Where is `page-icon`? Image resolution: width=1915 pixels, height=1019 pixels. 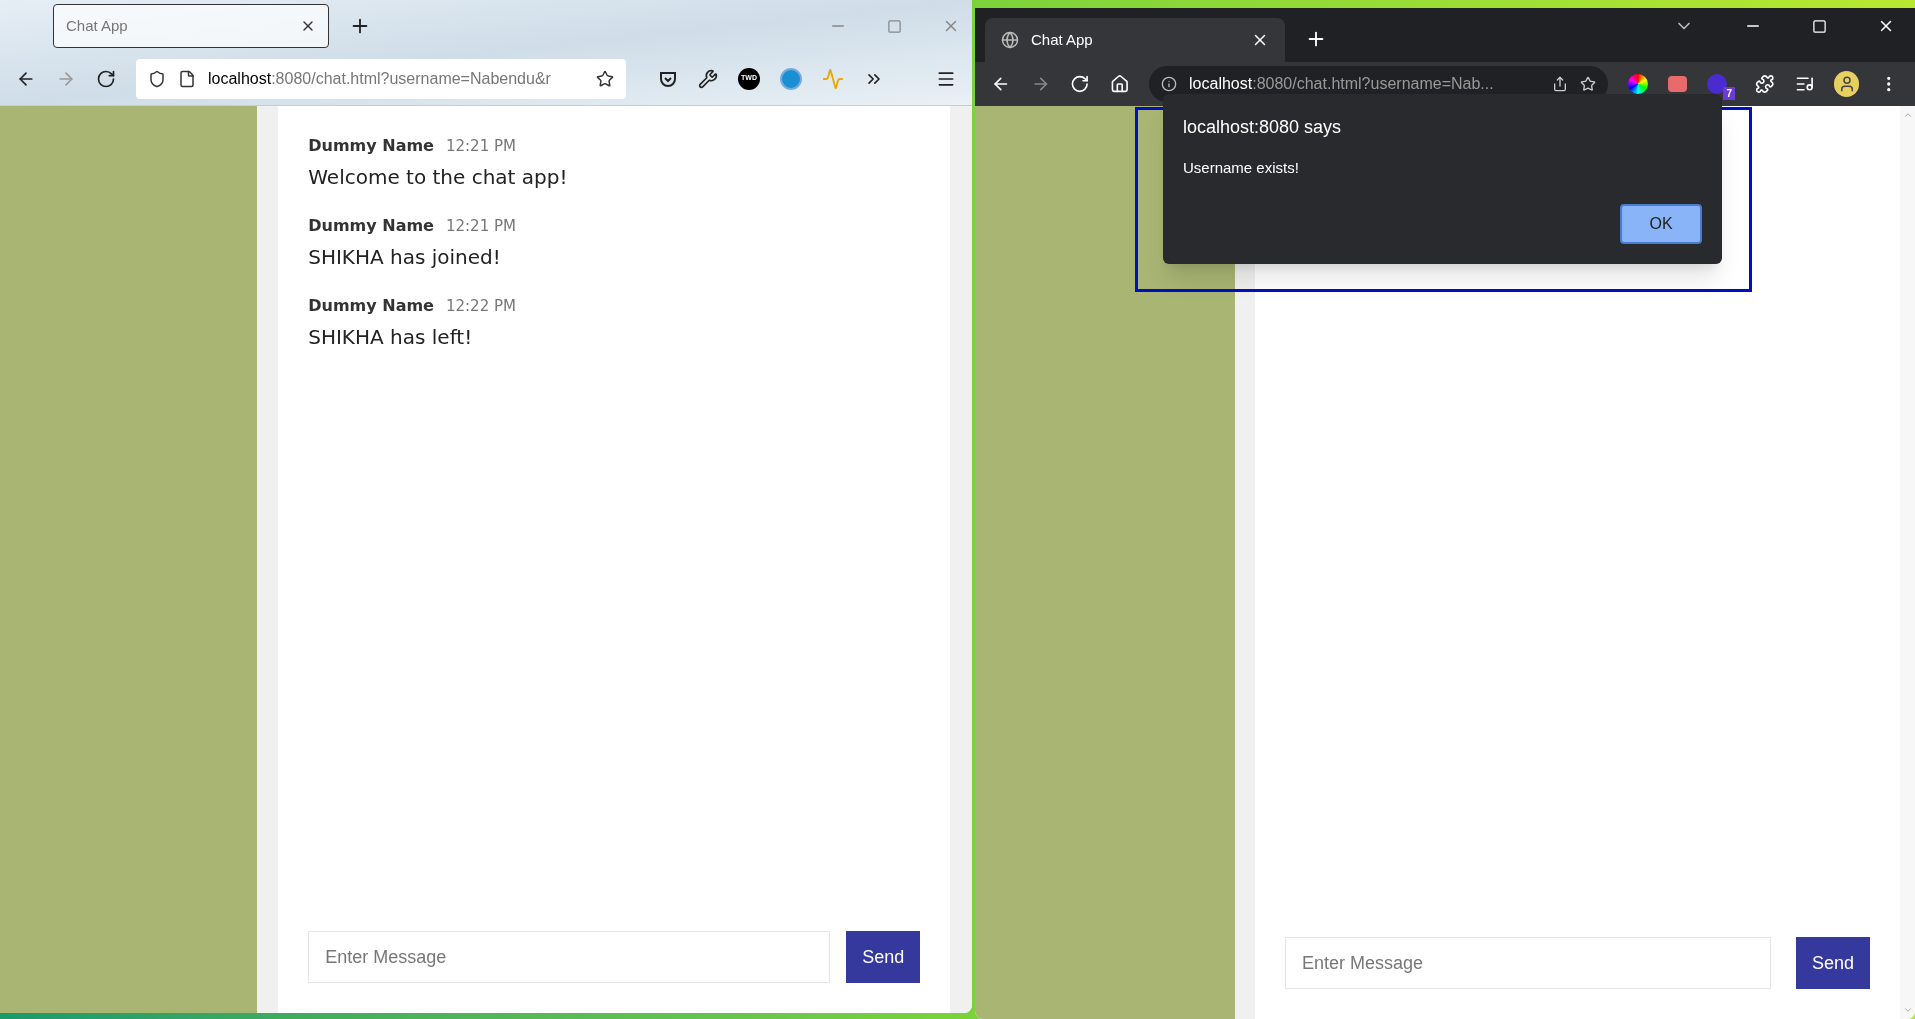
page-icon is located at coordinates (187, 78).